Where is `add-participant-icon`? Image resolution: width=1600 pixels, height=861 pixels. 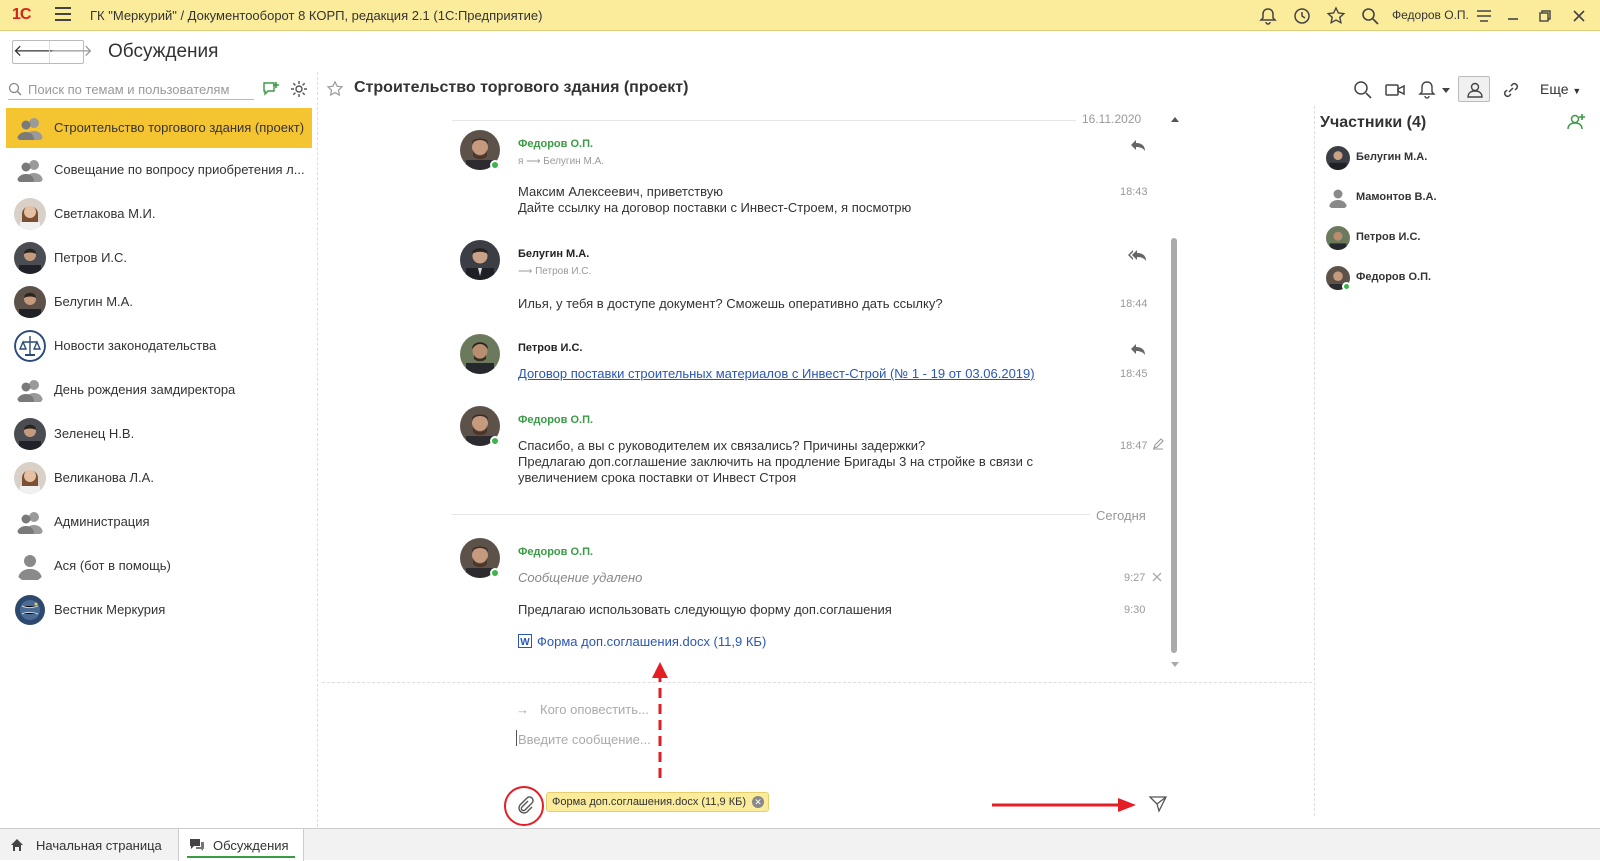
add-participant-icon is located at coordinates (1576, 122).